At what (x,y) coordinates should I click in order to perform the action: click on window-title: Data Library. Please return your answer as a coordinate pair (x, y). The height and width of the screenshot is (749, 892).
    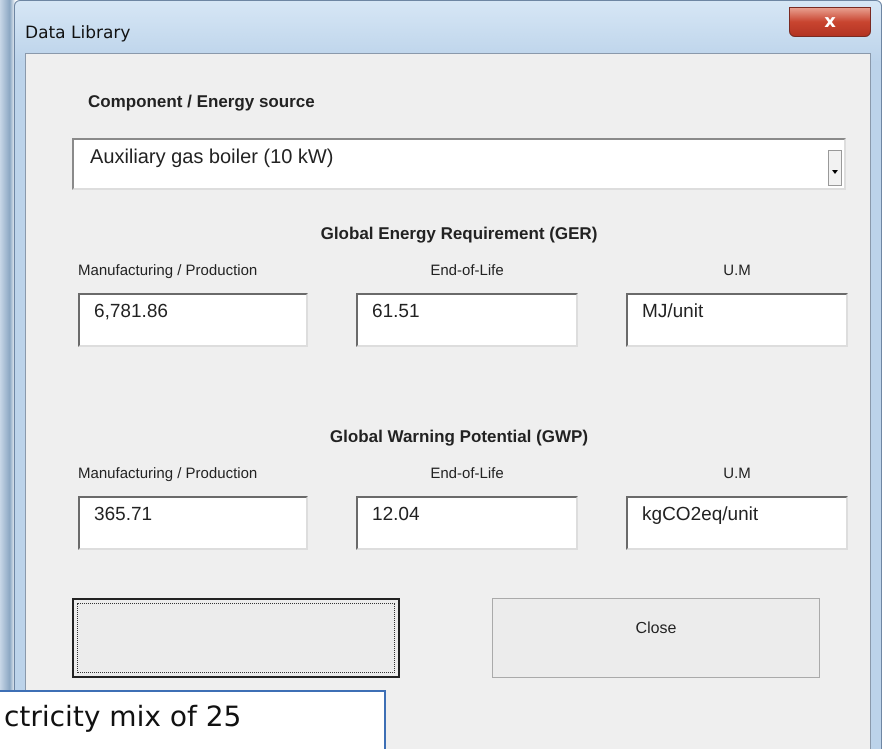
    Looking at the image, I should click on (77, 33).